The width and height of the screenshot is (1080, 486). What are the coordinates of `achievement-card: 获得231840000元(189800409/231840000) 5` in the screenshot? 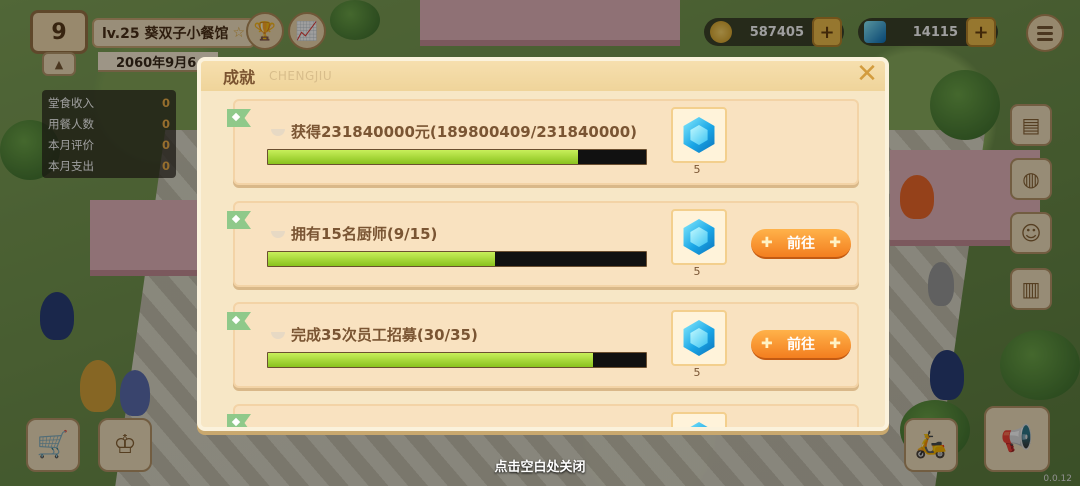 It's located at (543, 142).